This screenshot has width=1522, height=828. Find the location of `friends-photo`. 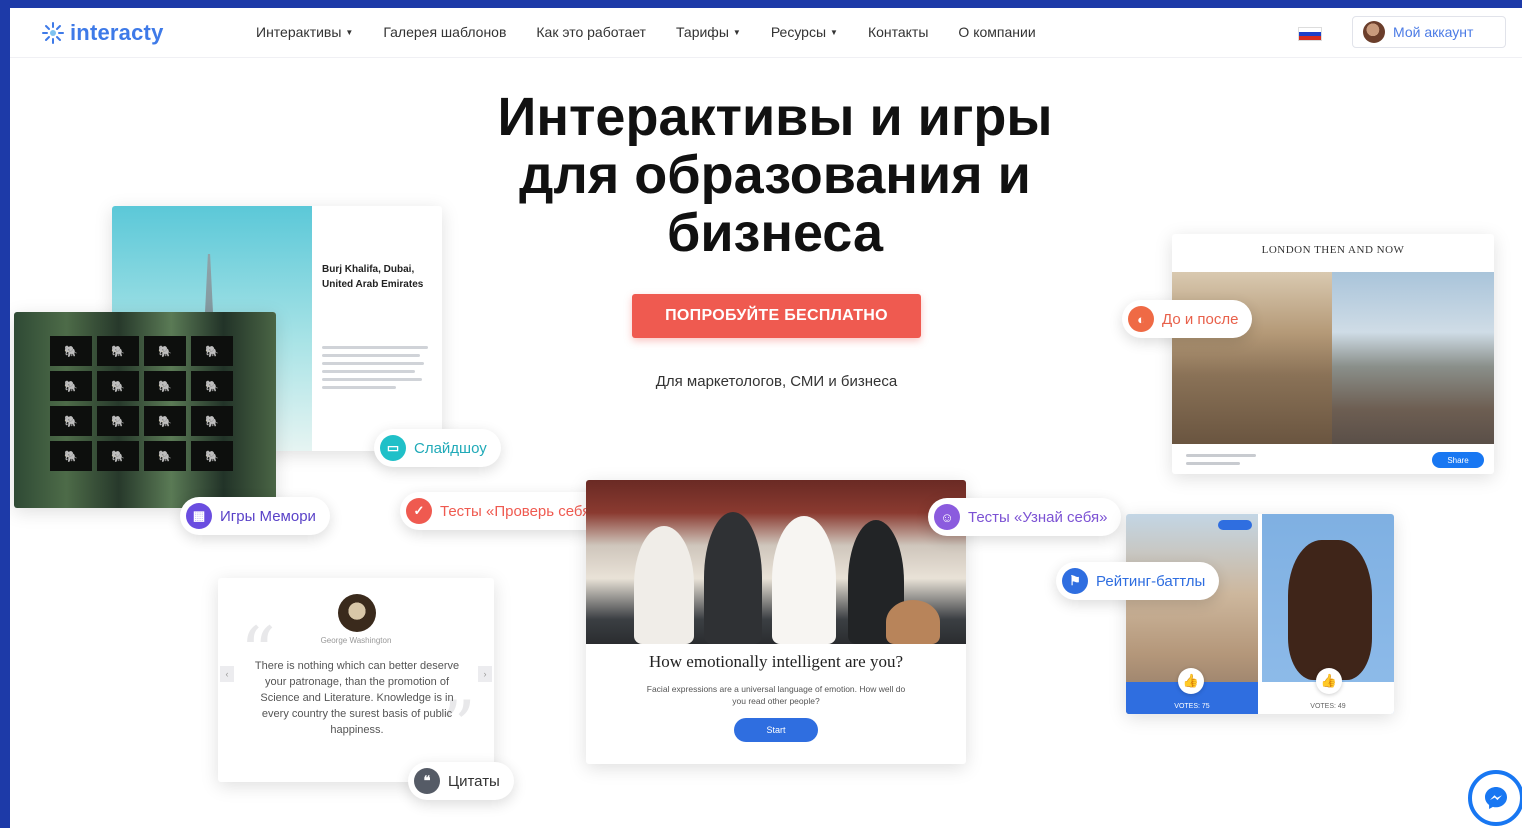

friends-photo is located at coordinates (776, 562).